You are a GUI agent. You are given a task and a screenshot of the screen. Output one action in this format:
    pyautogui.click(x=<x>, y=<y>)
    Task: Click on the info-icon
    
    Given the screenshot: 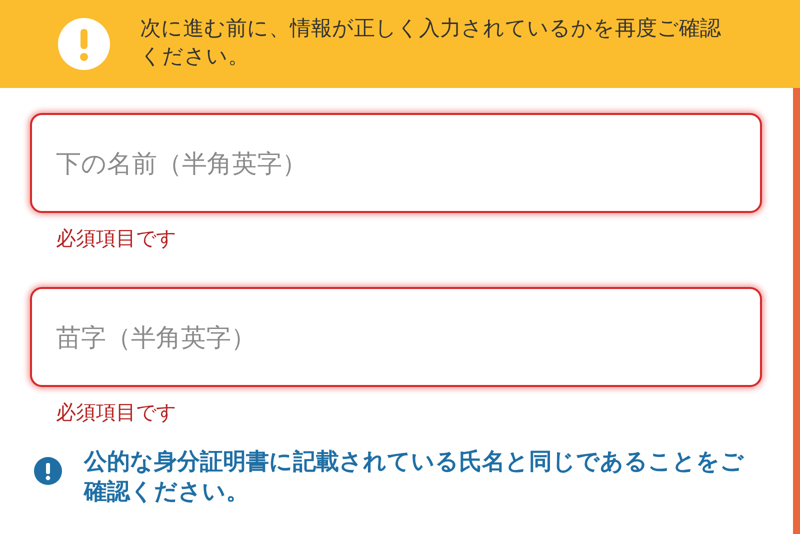 What is the action you would take?
    pyautogui.click(x=48, y=471)
    